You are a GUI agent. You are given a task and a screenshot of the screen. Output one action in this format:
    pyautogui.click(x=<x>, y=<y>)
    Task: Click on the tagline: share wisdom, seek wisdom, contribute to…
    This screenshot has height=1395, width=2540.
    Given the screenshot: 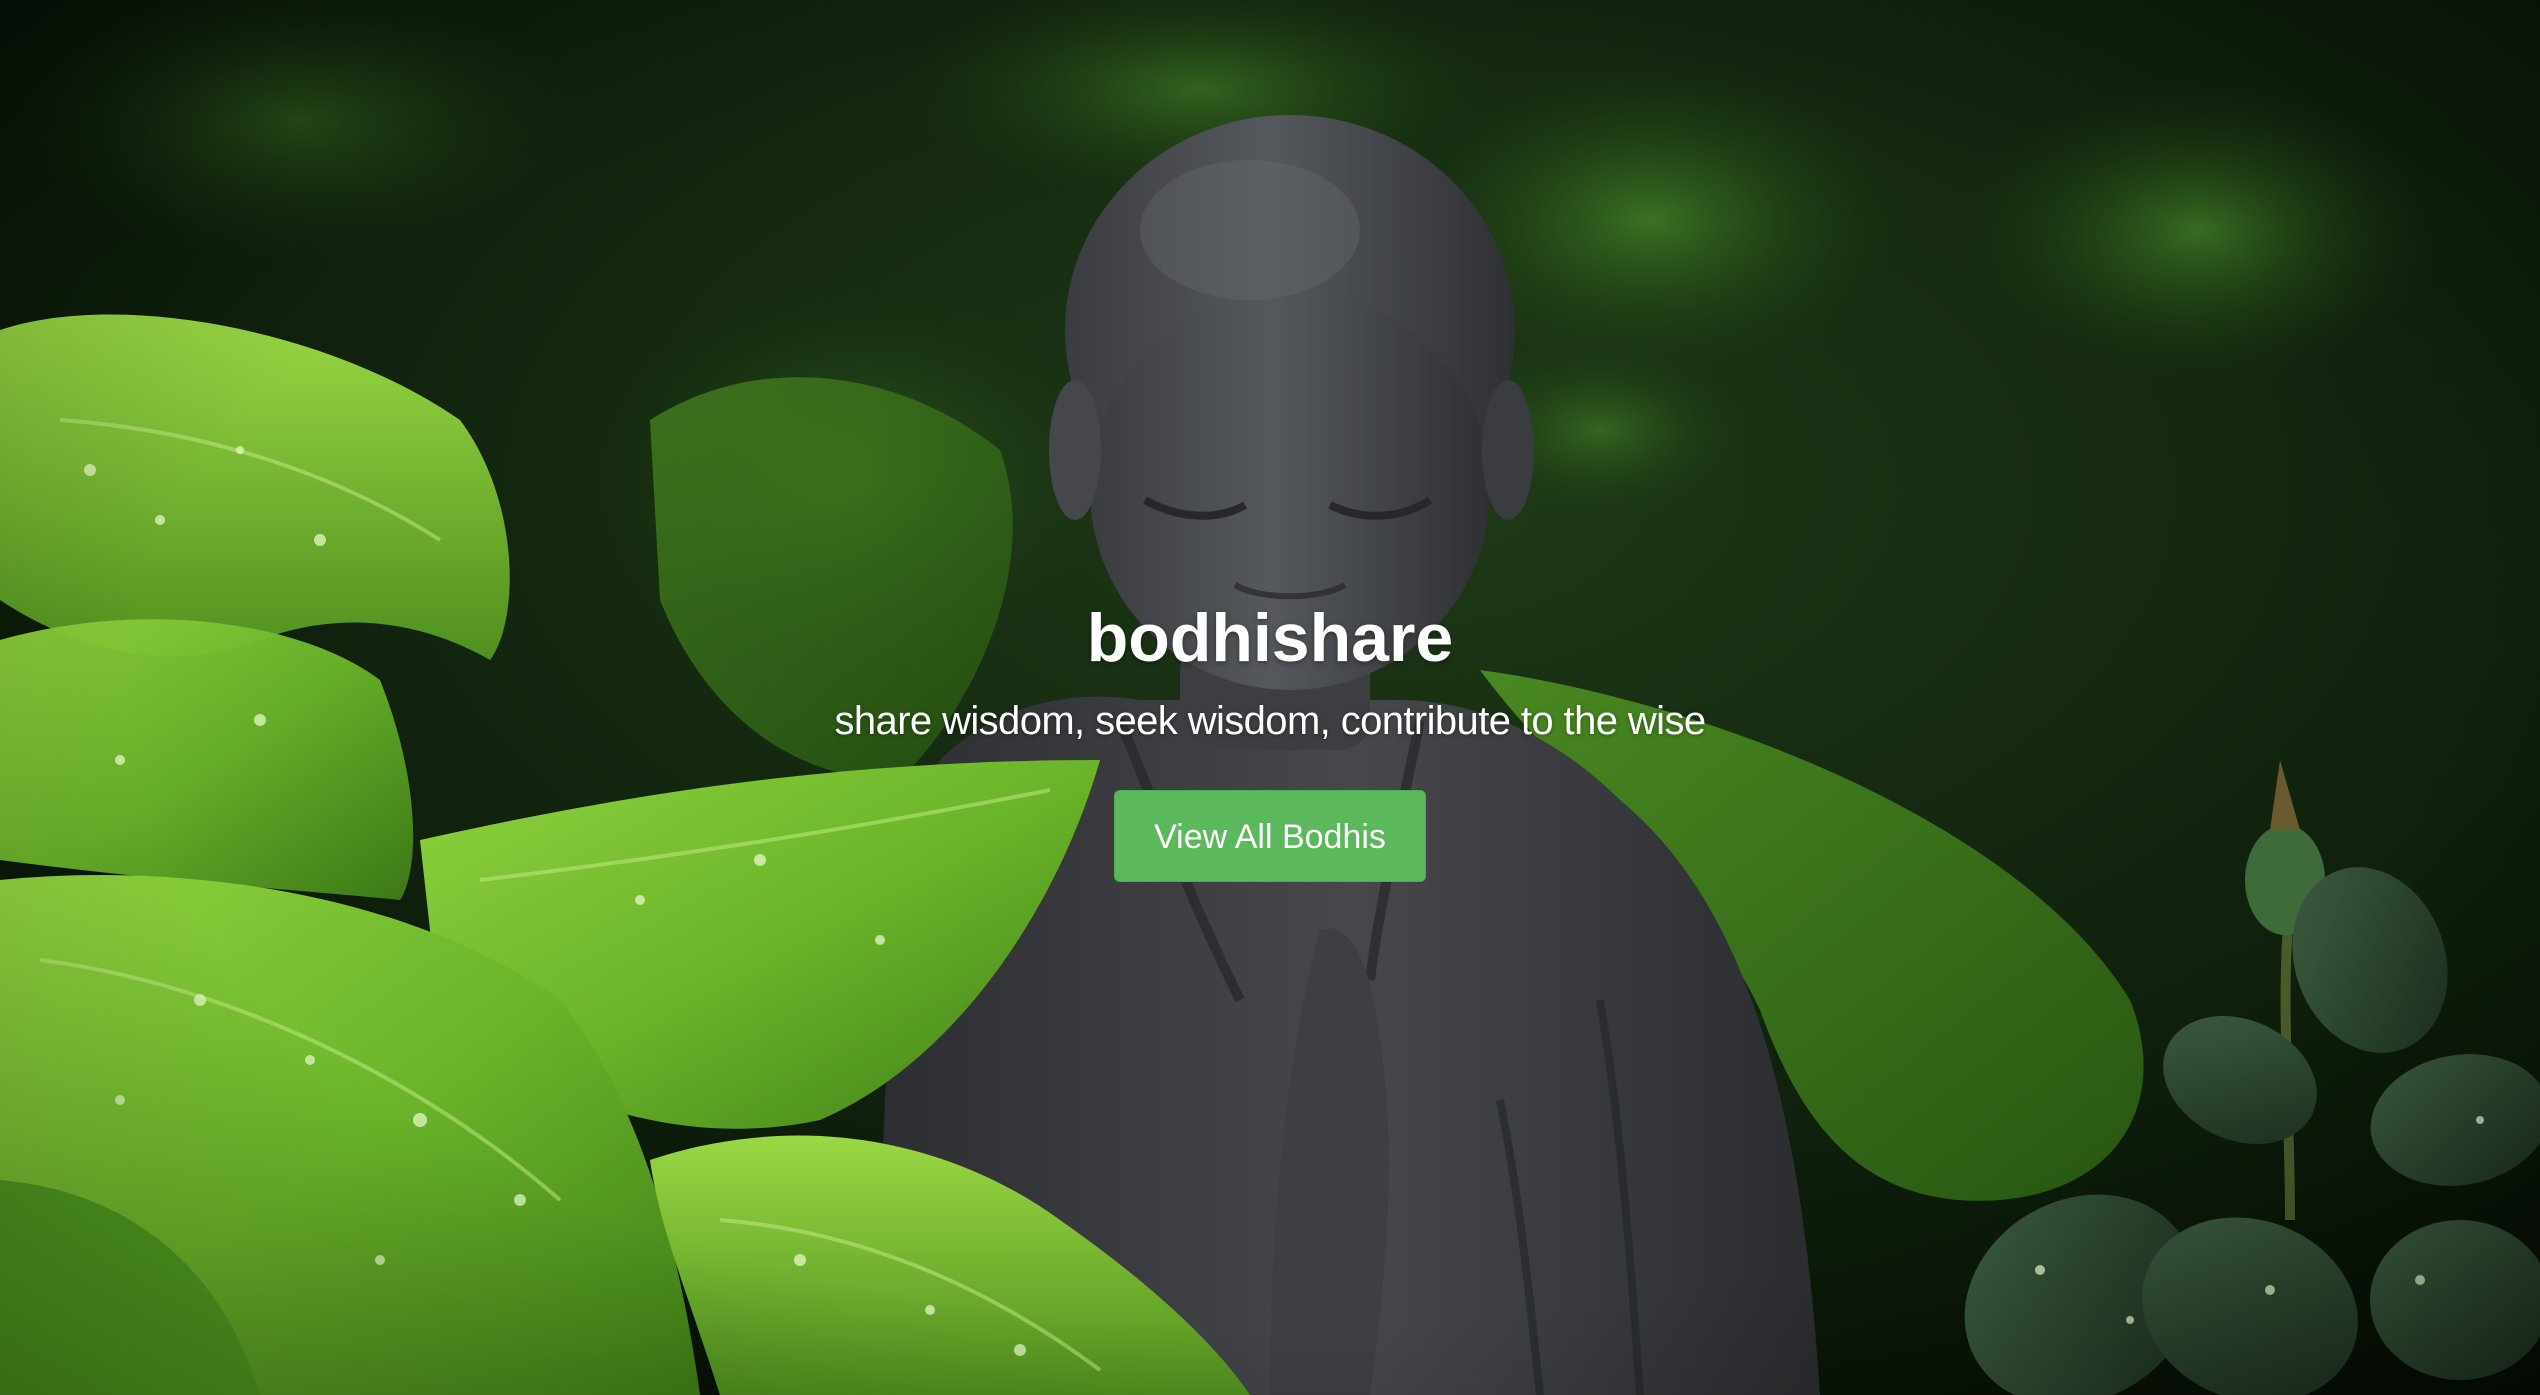 What is the action you would take?
    pyautogui.click(x=1270, y=721)
    